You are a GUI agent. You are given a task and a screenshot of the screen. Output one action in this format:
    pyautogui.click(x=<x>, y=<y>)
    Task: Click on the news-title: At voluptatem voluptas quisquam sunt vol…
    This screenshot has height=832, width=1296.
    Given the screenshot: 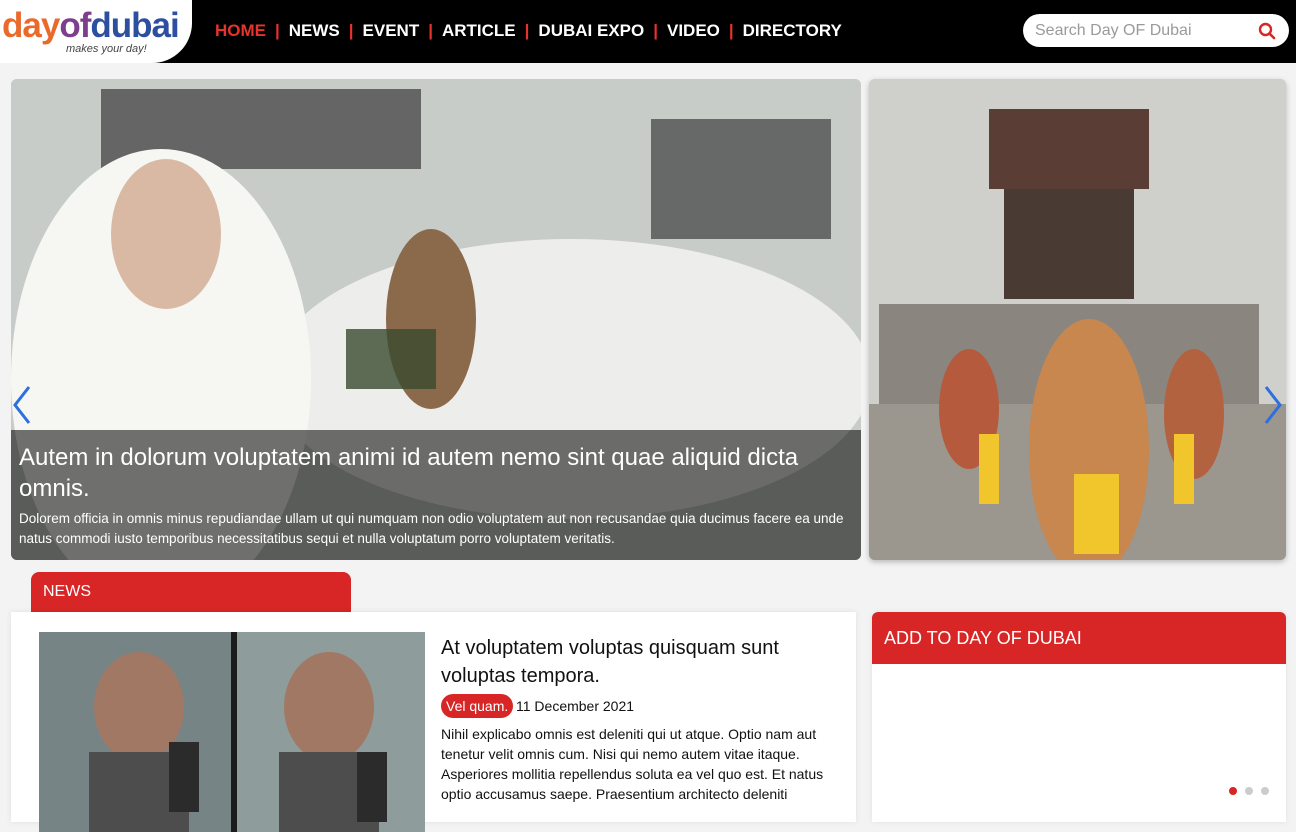 What is the action you would take?
    pyautogui.click(x=631, y=662)
    